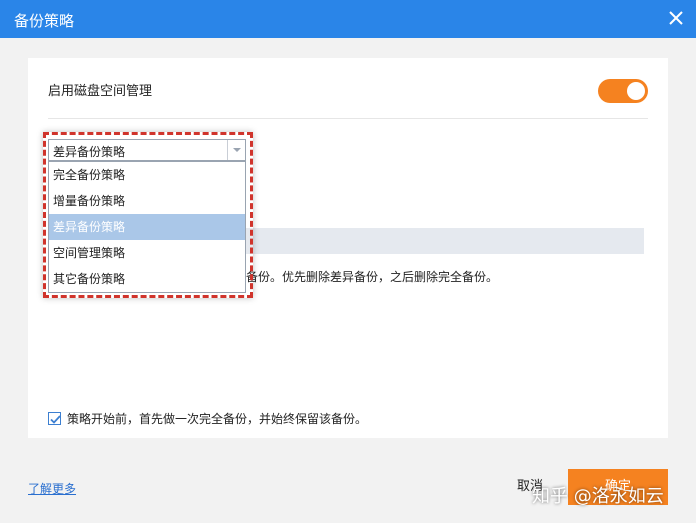  What do you see at coordinates (598, 496) in the screenshot?
I see `watermark: 知乎 @洛永如云` at bounding box center [598, 496].